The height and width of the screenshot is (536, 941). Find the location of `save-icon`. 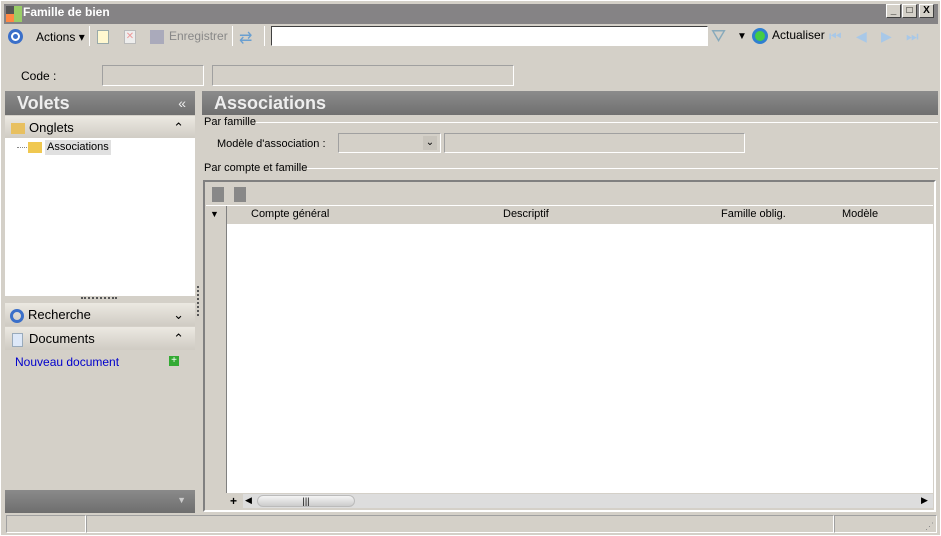

save-icon is located at coordinates (157, 36).